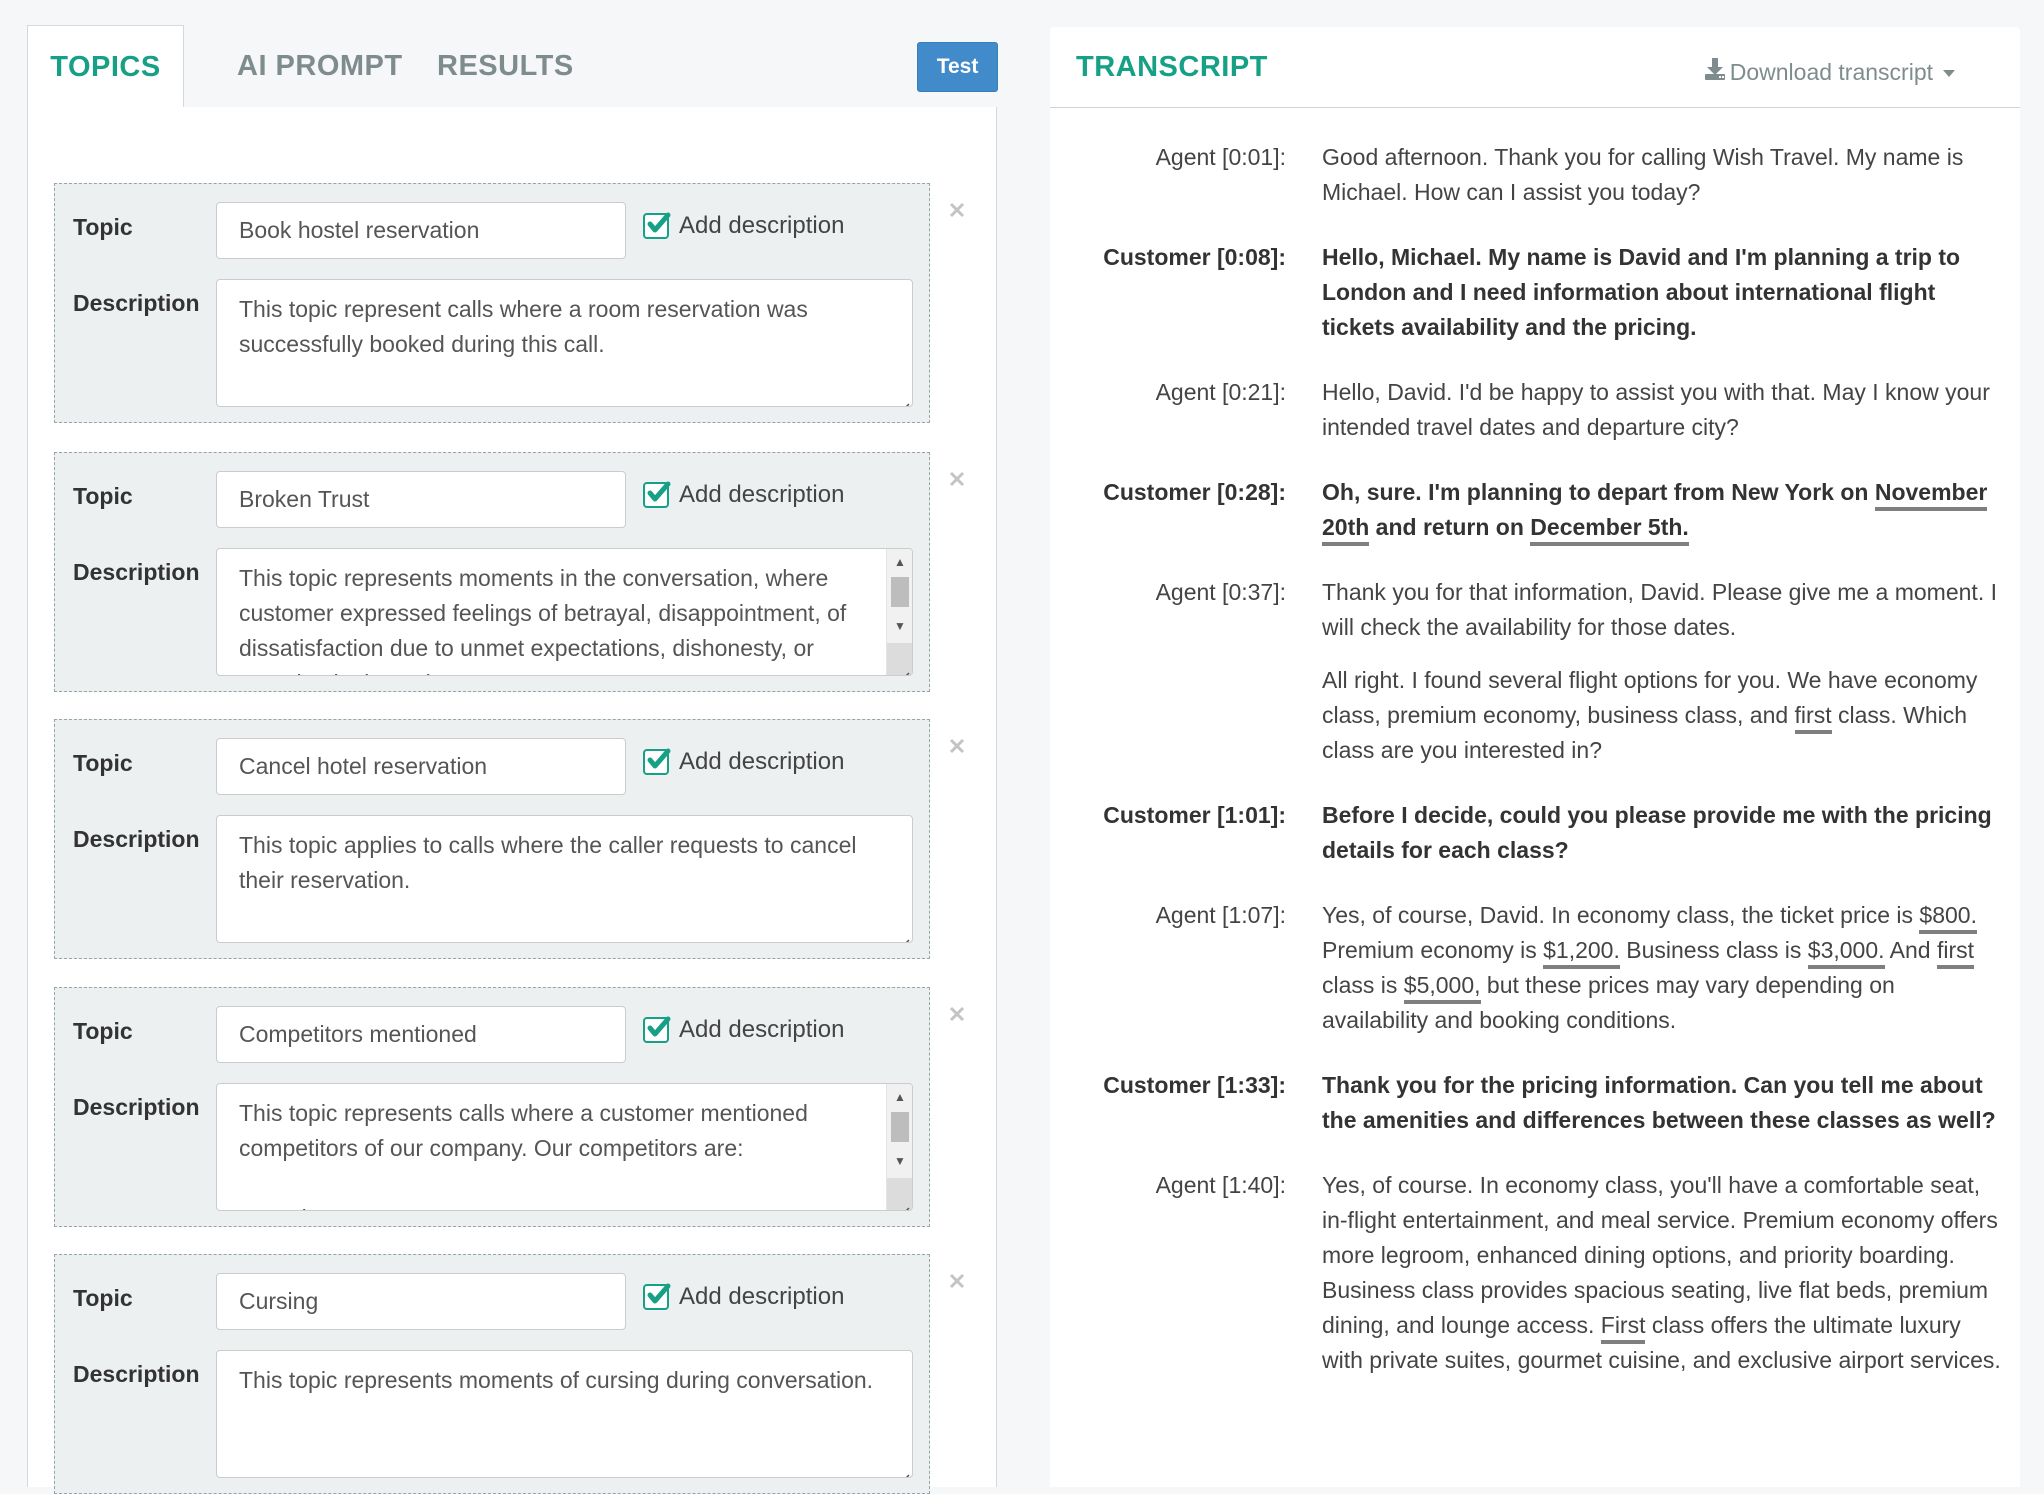 The height and width of the screenshot is (1494, 2044). Describe the element at coordinates (1846, 953) in the screenshot. I see `highlighted-entity: $3,000.` at that location.